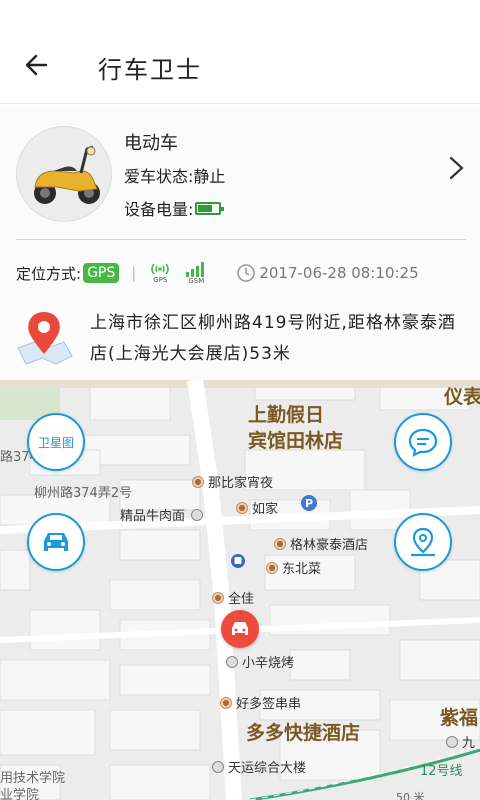 The width and height of the screenshot is (480, 800). I want to click on shop-icon: ●, so click(218, 597).